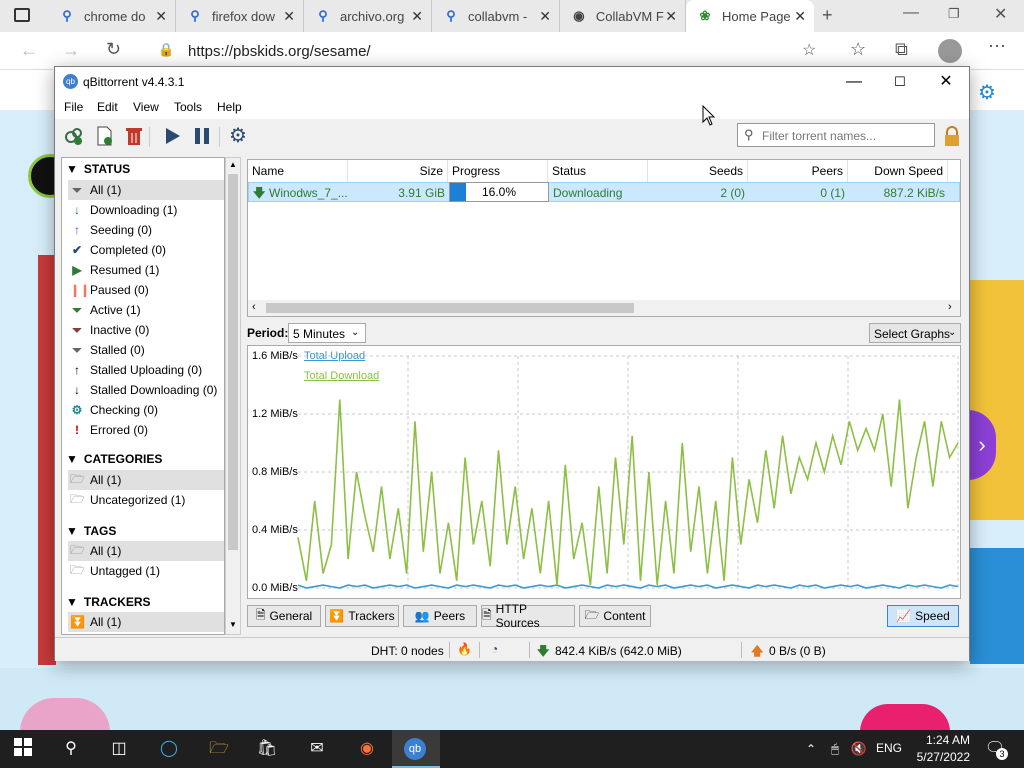 Image resolution: width=1024 pixels, height=768 pixels. Describe the element at coordinates (240, 136) in the screenshot. I see `options-gear-icon: ⚙` at that location.